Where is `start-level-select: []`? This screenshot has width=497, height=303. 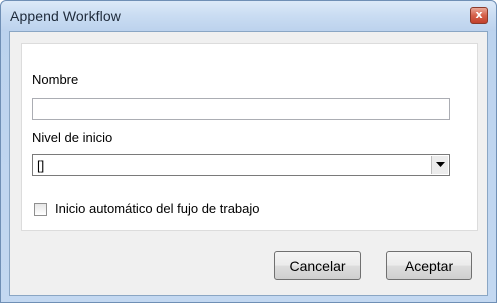 start-level-select: [] is located at coordinates (241, 165).